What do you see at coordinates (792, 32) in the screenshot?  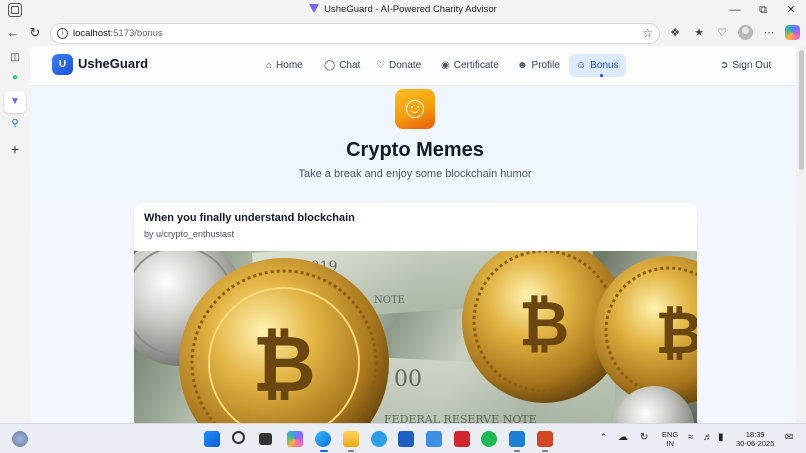 I see `copilot-icon` at bounding box center [792, 32].